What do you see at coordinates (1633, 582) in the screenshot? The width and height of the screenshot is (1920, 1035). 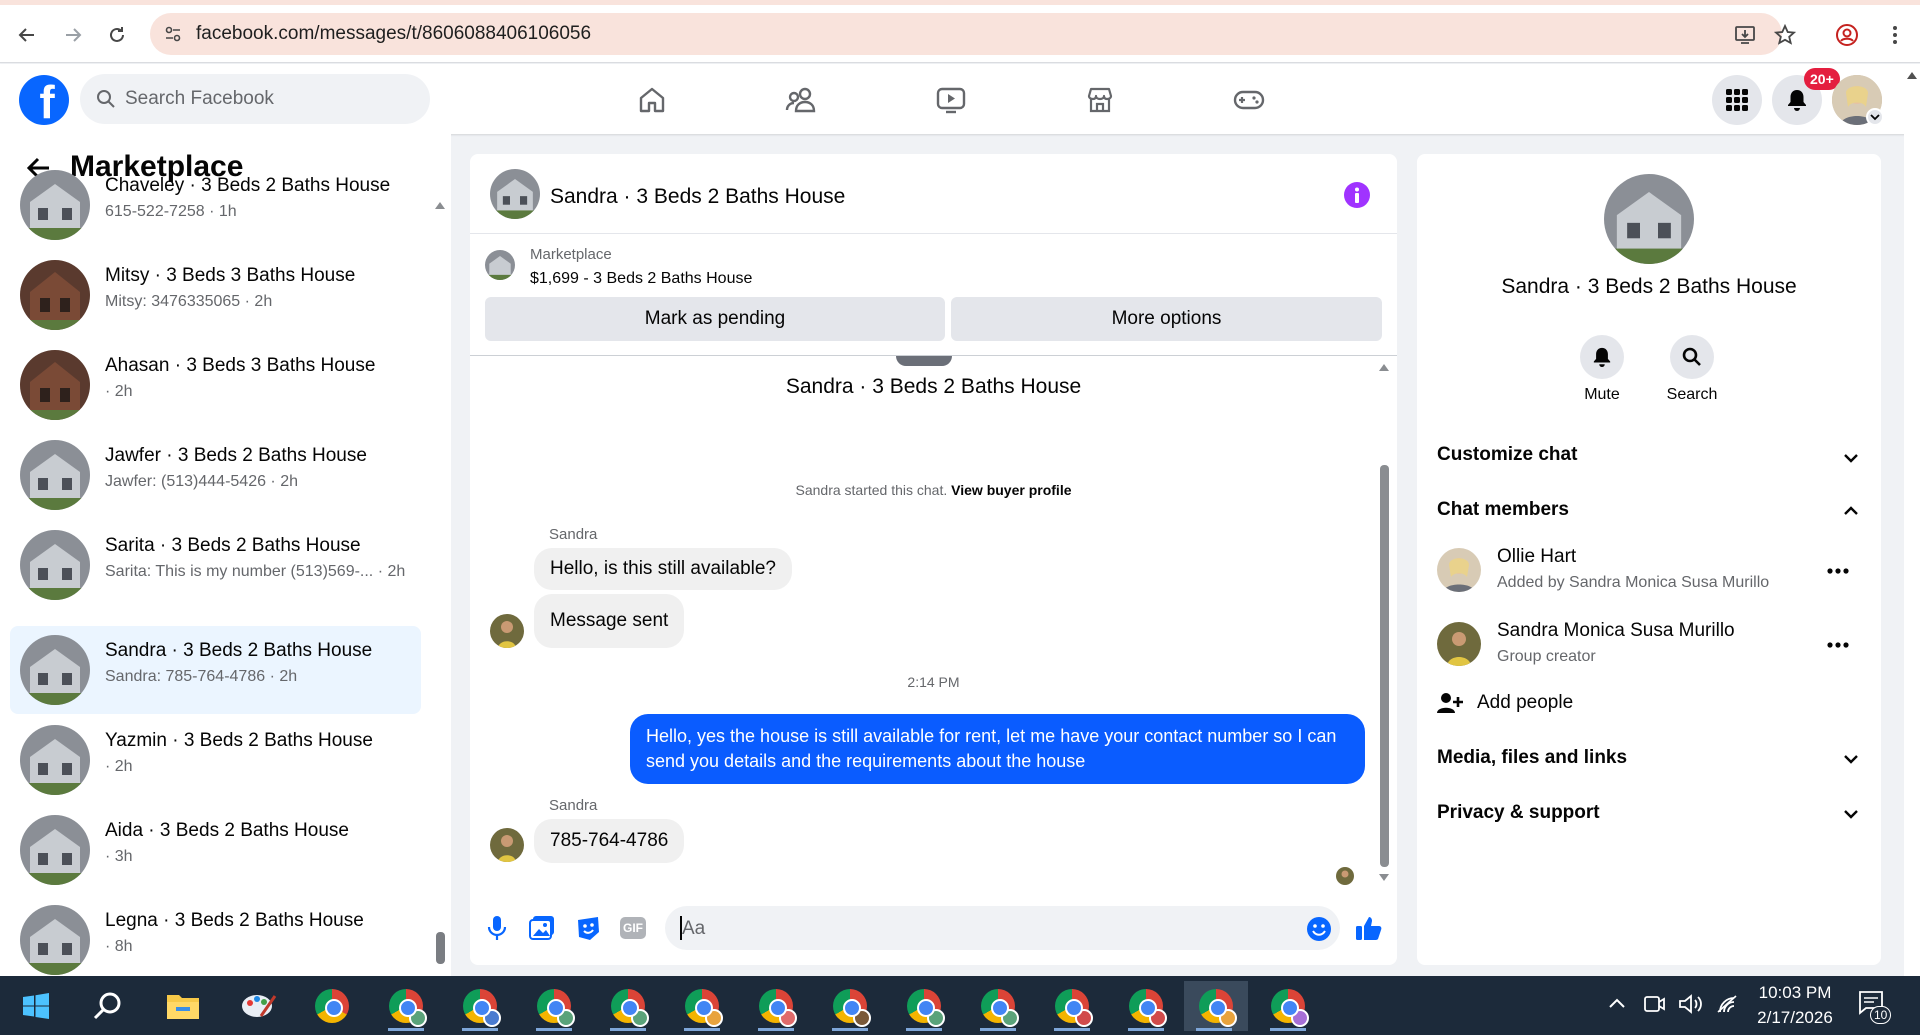 I see `member-role: Added by Sandra Monica Susa Murillo` at bounding box center [1633, 582].